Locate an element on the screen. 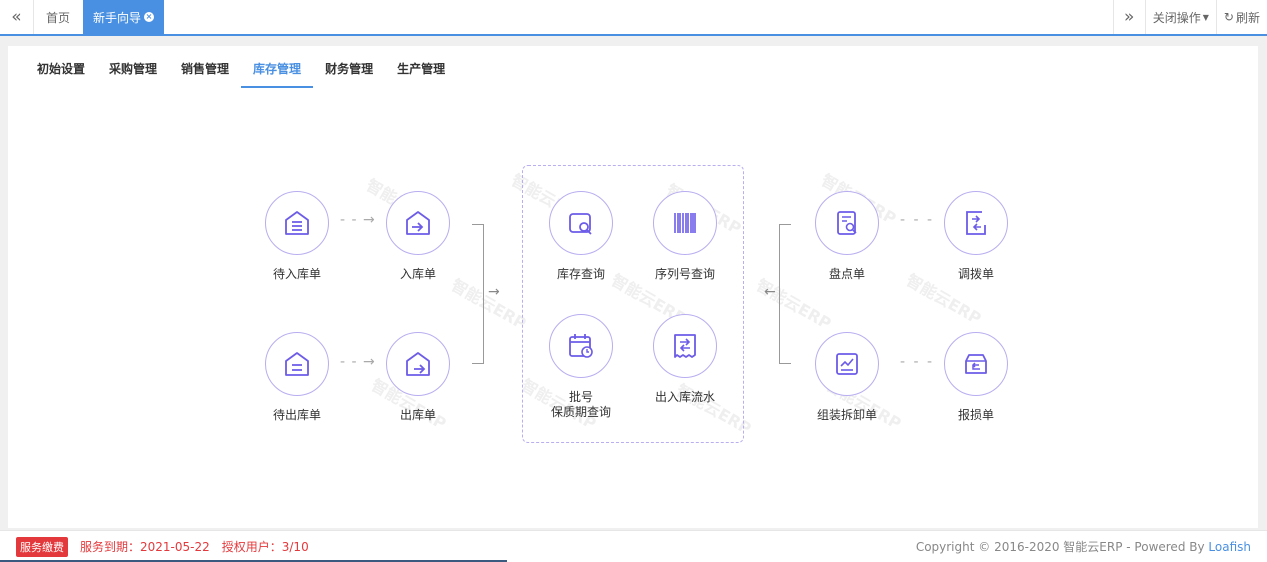  stock-search-icon is located at coordinates (580, 224).